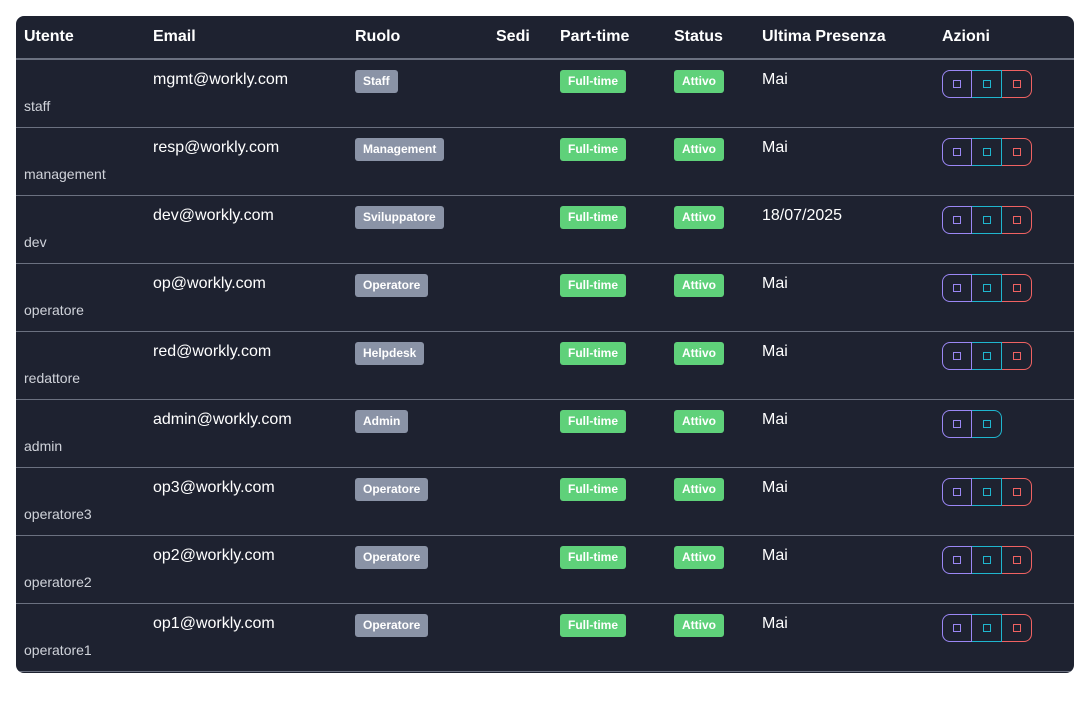 The width and height of the screenshot is (1090, 705). What do you see at coordinates (80, 637) in the screenshot?
I see `user-name: operatore1` at bounding box center [80, 637].